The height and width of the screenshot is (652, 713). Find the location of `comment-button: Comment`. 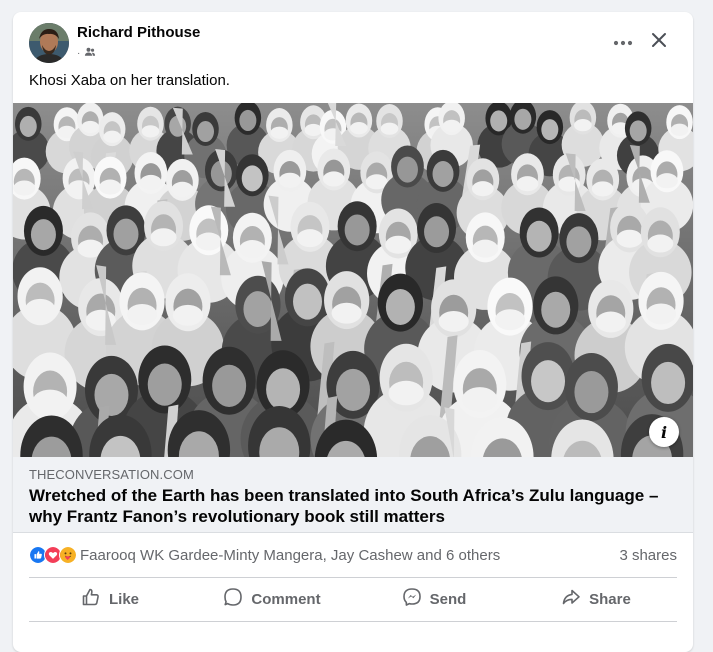

comment-button: Comment is located at coordinates (272, 599).